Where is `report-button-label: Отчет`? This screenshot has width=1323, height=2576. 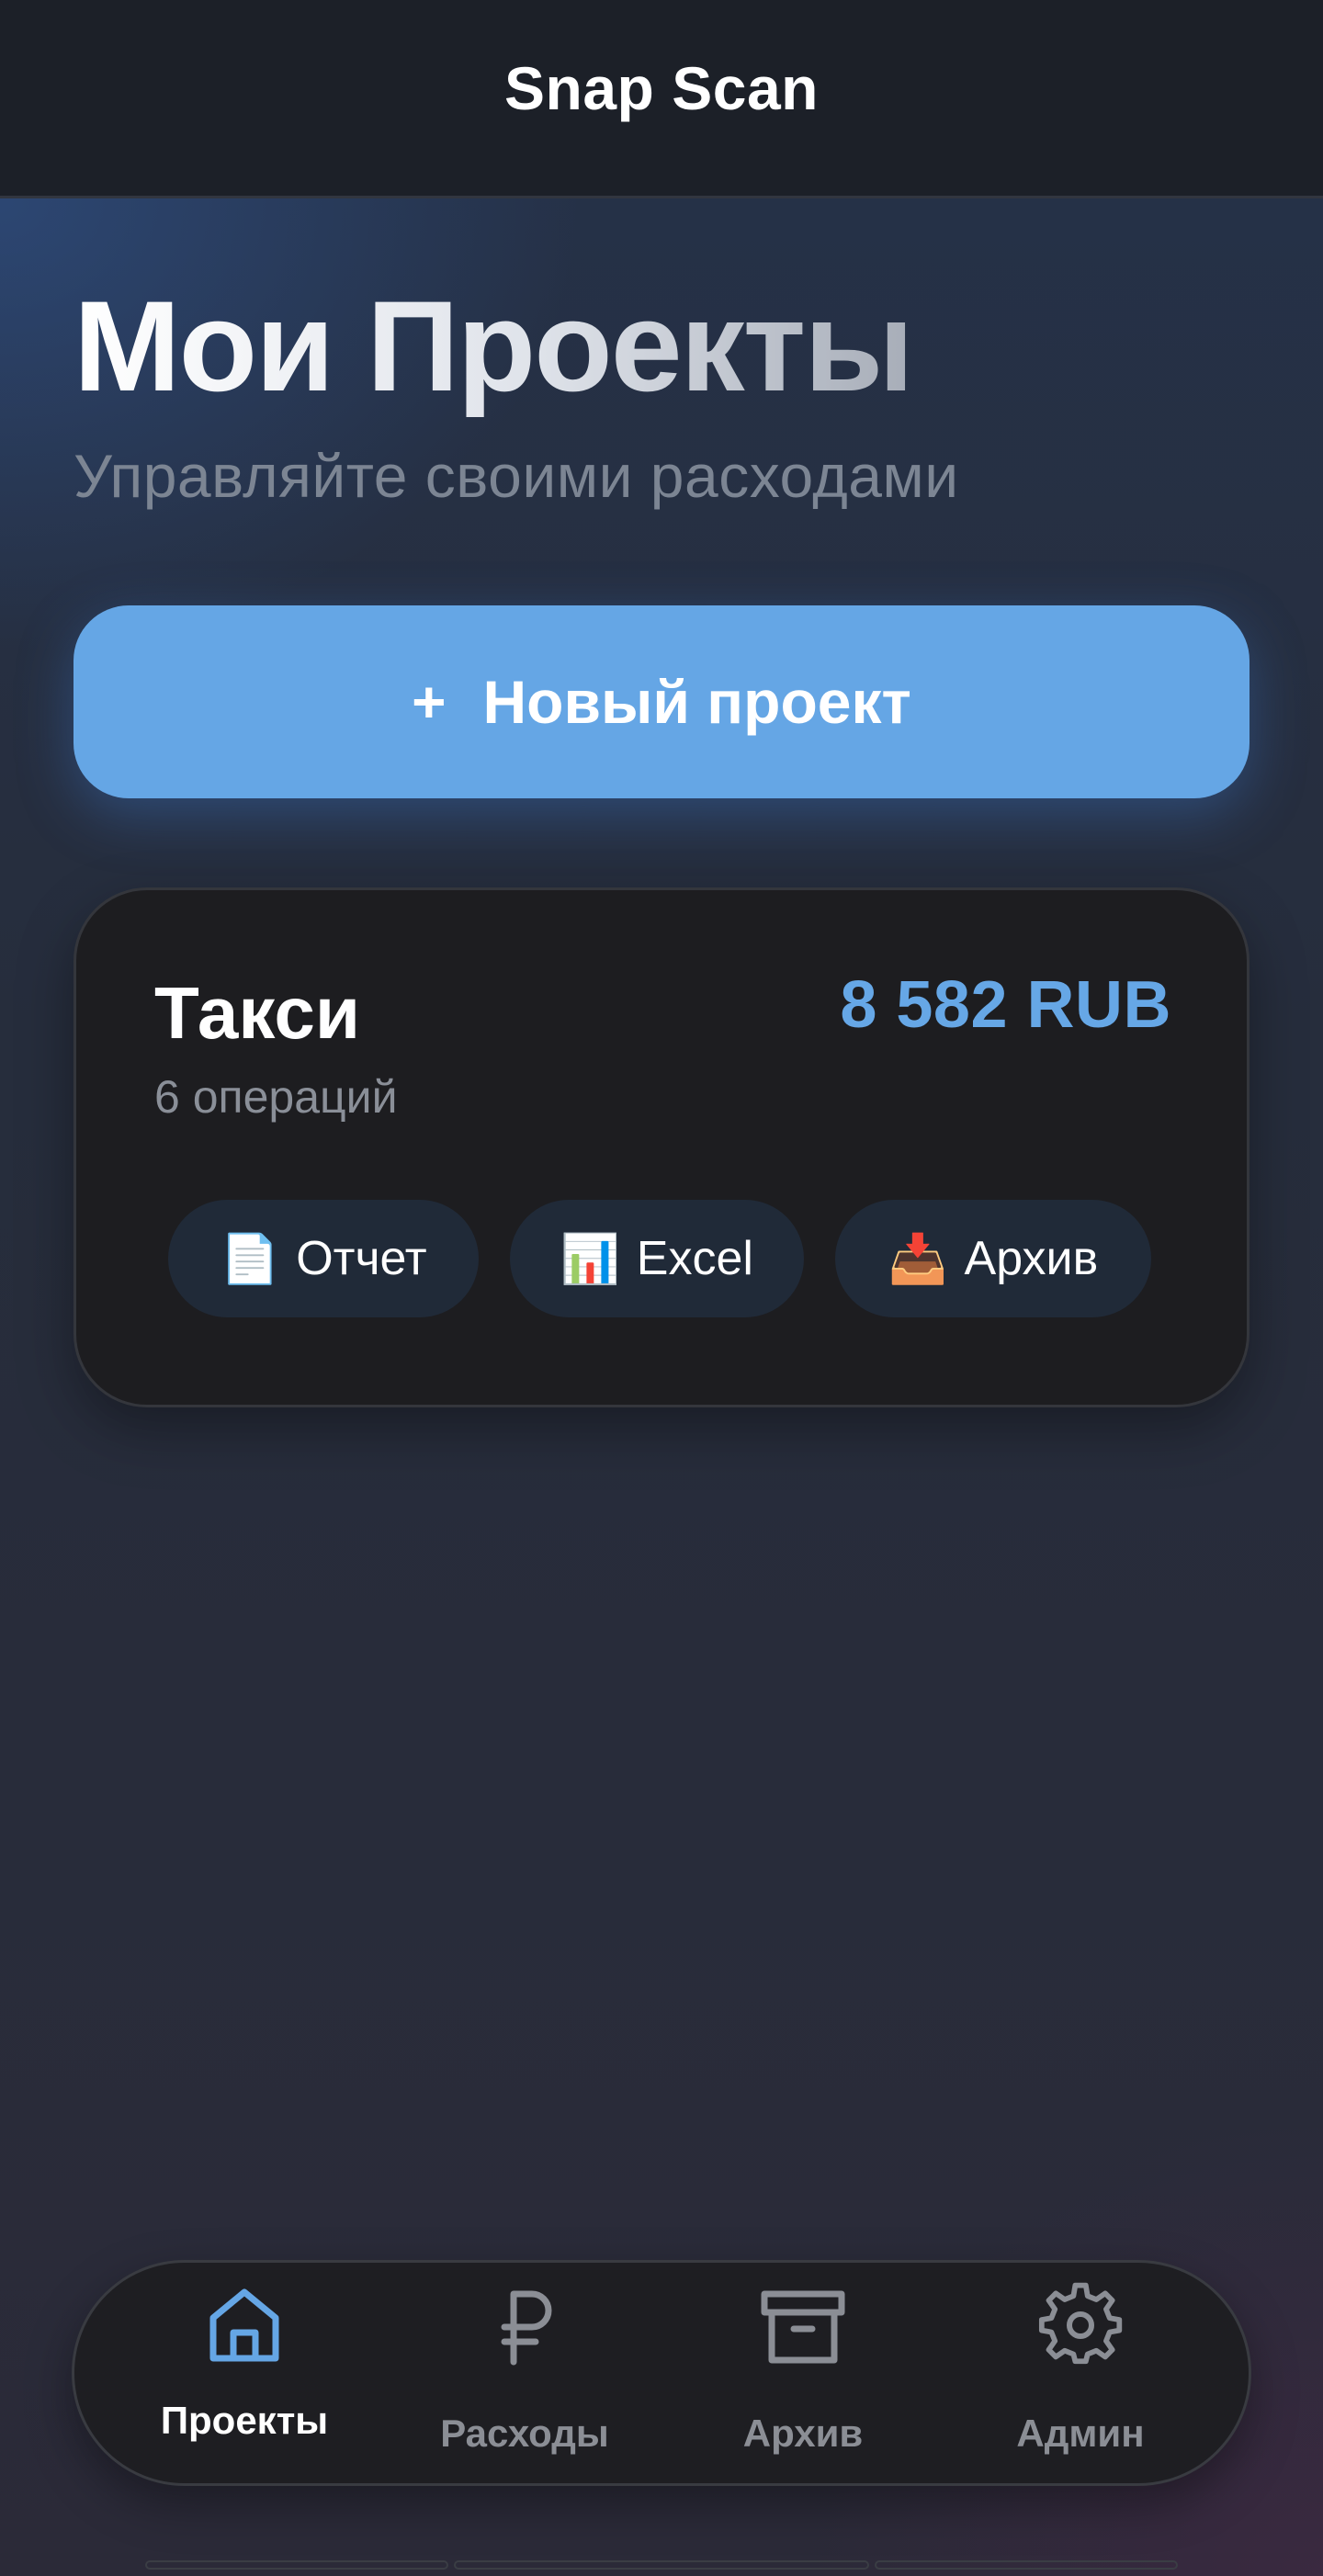 report-button-label: Отчет is located at coordinates (362, 1258).